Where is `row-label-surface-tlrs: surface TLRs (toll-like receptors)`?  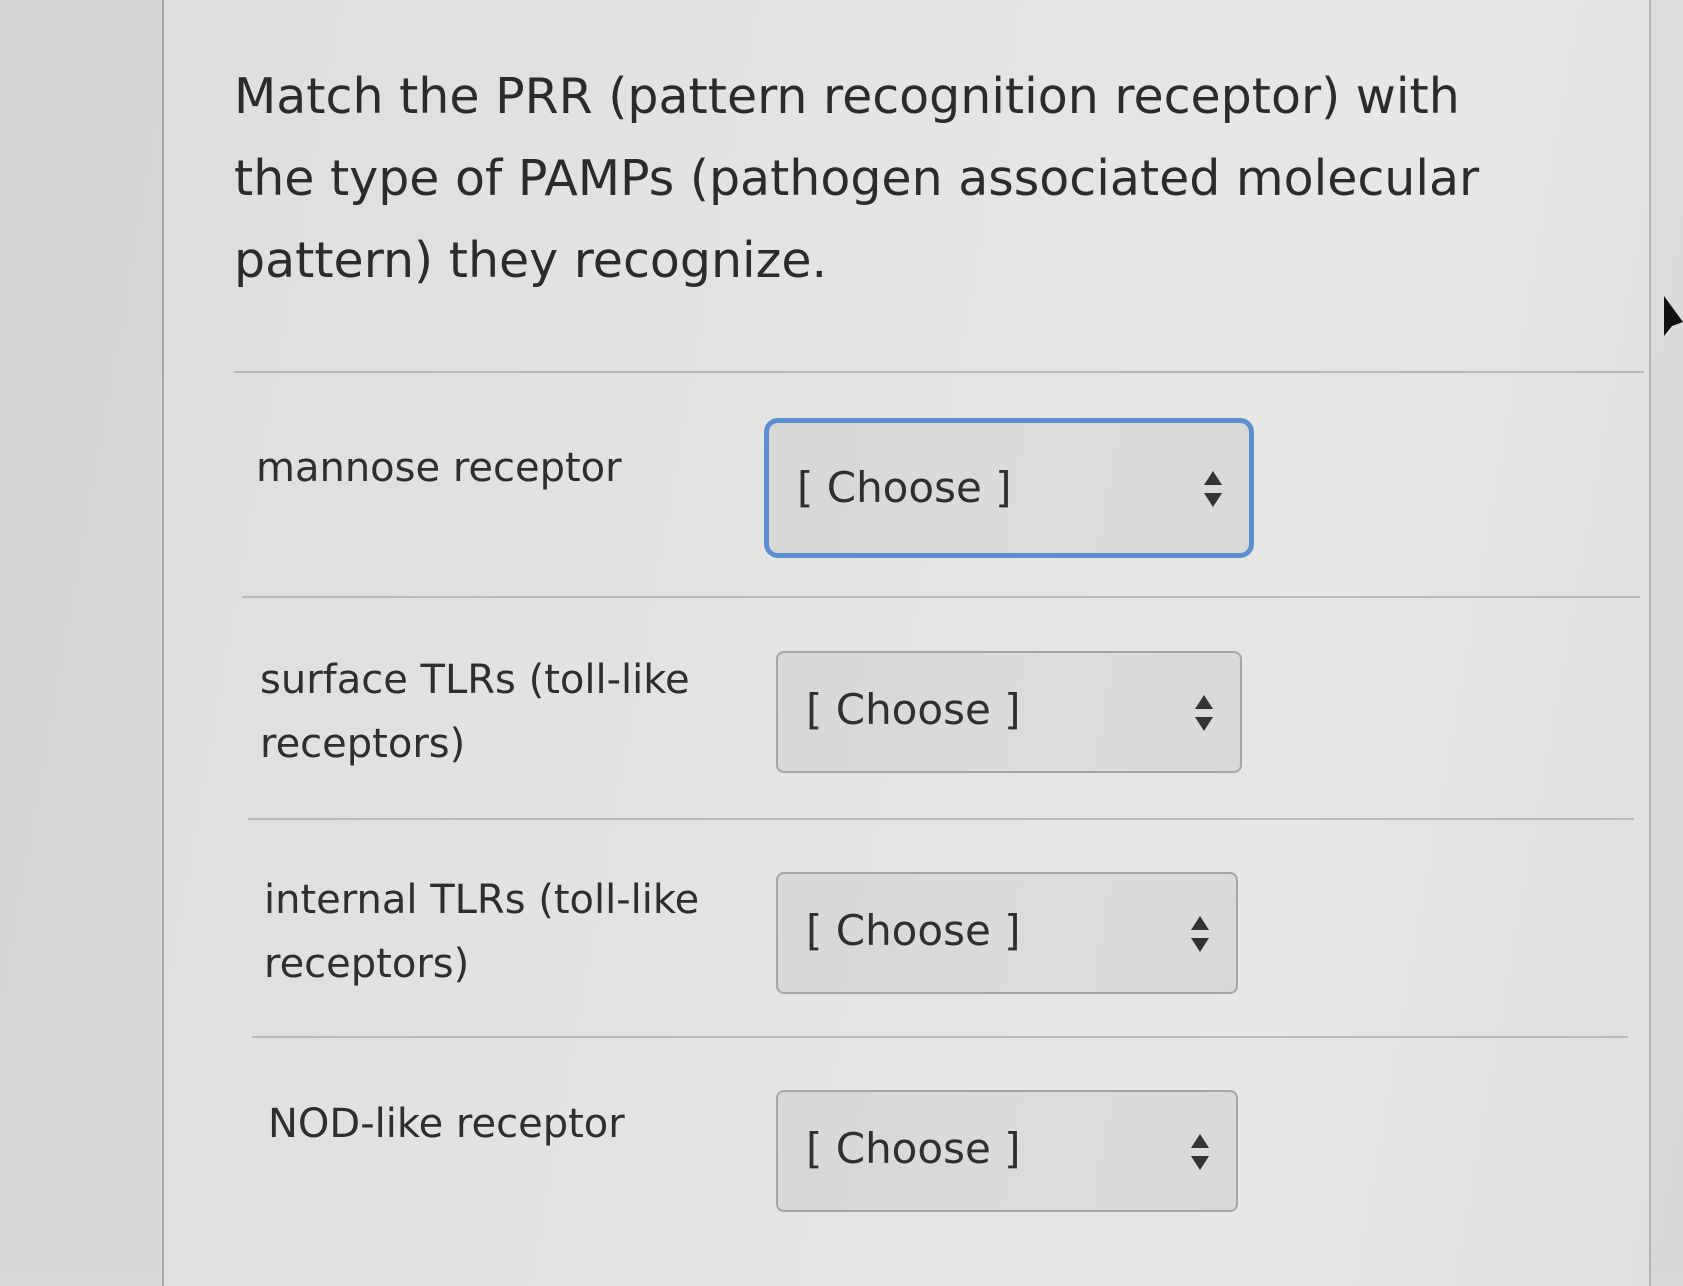 row-label-surface-tlrs: surface TLRs (toll-like receptors) is located at coordinates (475, 712).